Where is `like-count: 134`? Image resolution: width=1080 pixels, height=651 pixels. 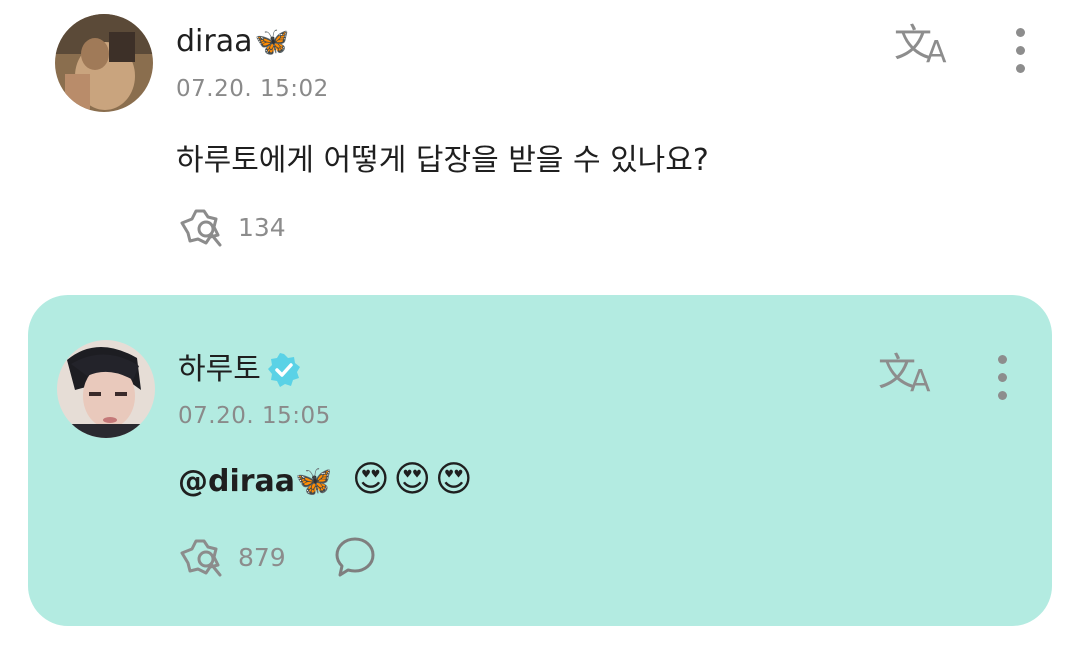 like-count: 134 is located at coordinates (262, 227).